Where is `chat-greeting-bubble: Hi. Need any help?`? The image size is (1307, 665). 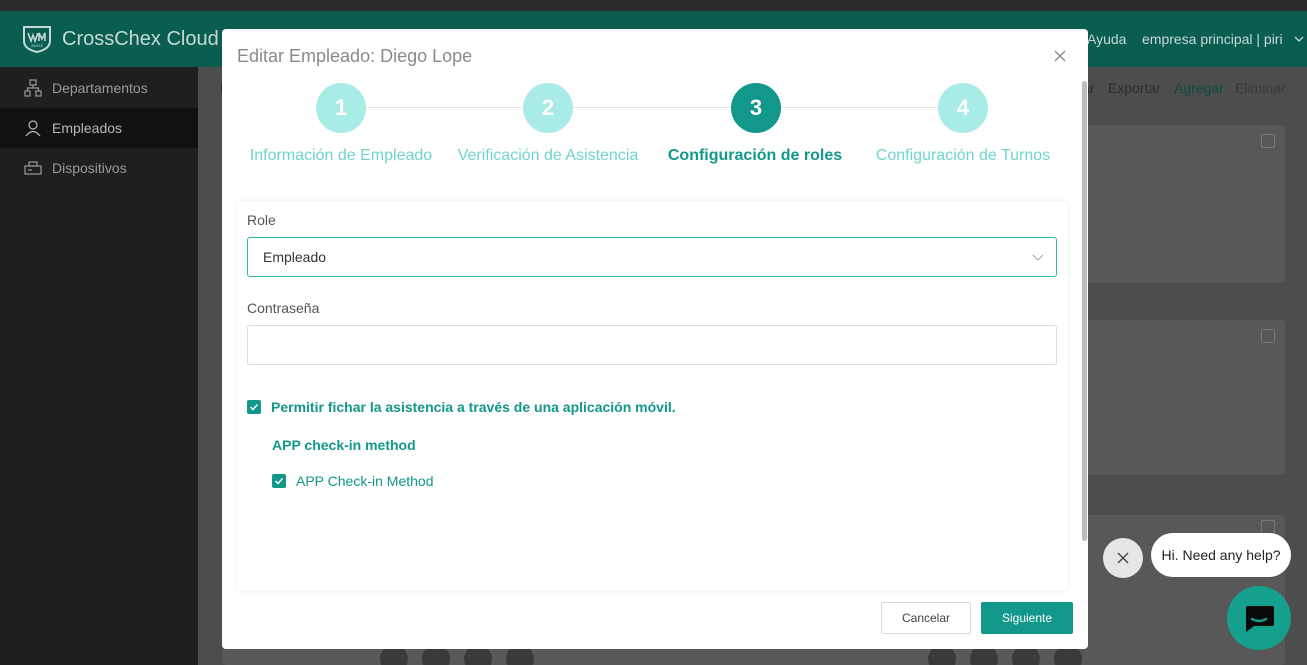 chat-greeting-bubble: Hi. Need any help? is located at coordinates (1221, 555).